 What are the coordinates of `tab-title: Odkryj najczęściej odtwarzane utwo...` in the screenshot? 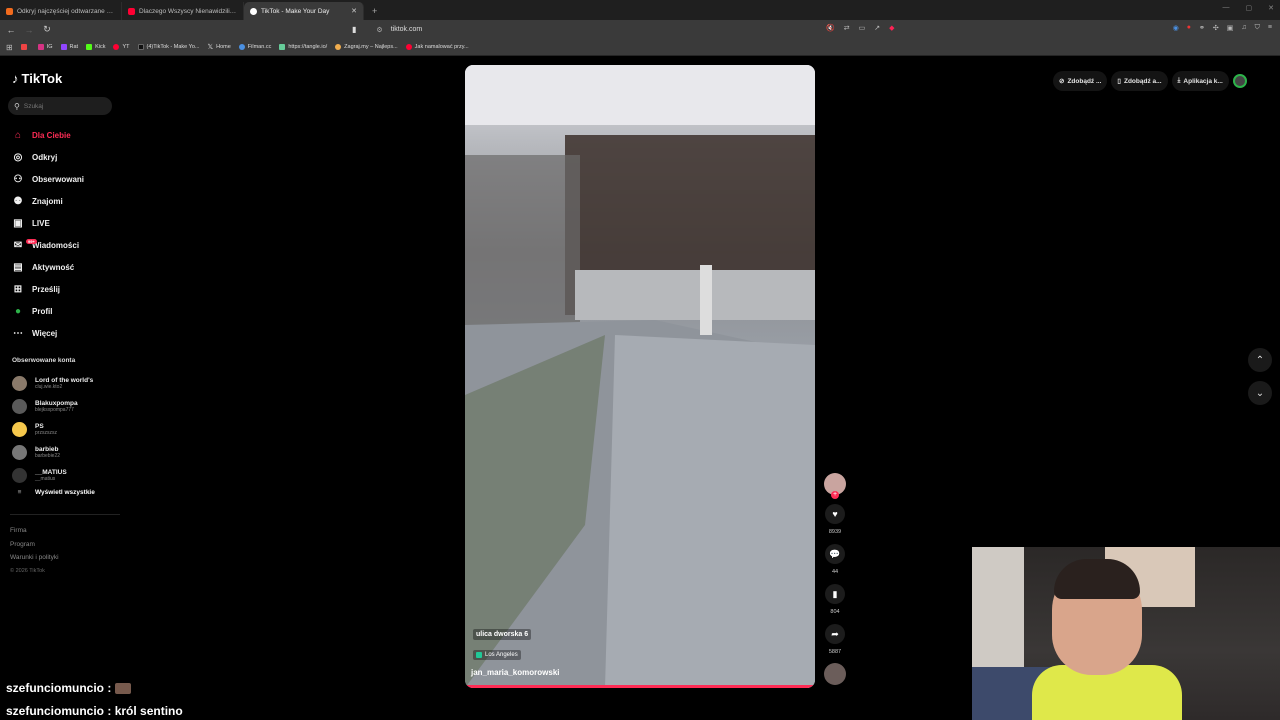 It's located at (66, 11).